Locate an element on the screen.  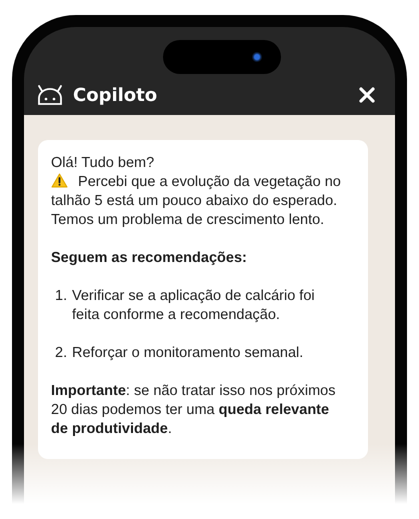
app-title: Copiloto is located at coordinates (115, 95).